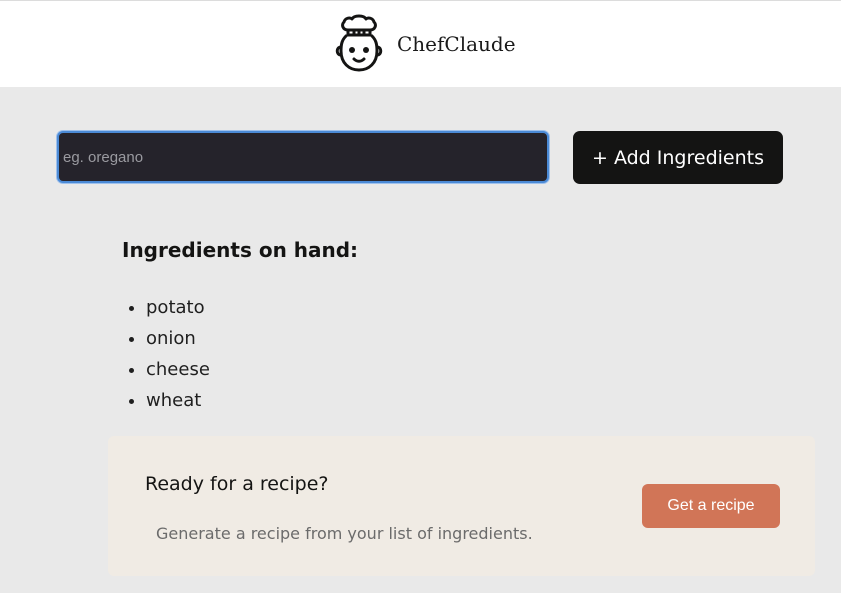  What do you see at coordinates (303, 157) in the screenshot?
I see `ingredient-input` at bounding box center [303, 157].